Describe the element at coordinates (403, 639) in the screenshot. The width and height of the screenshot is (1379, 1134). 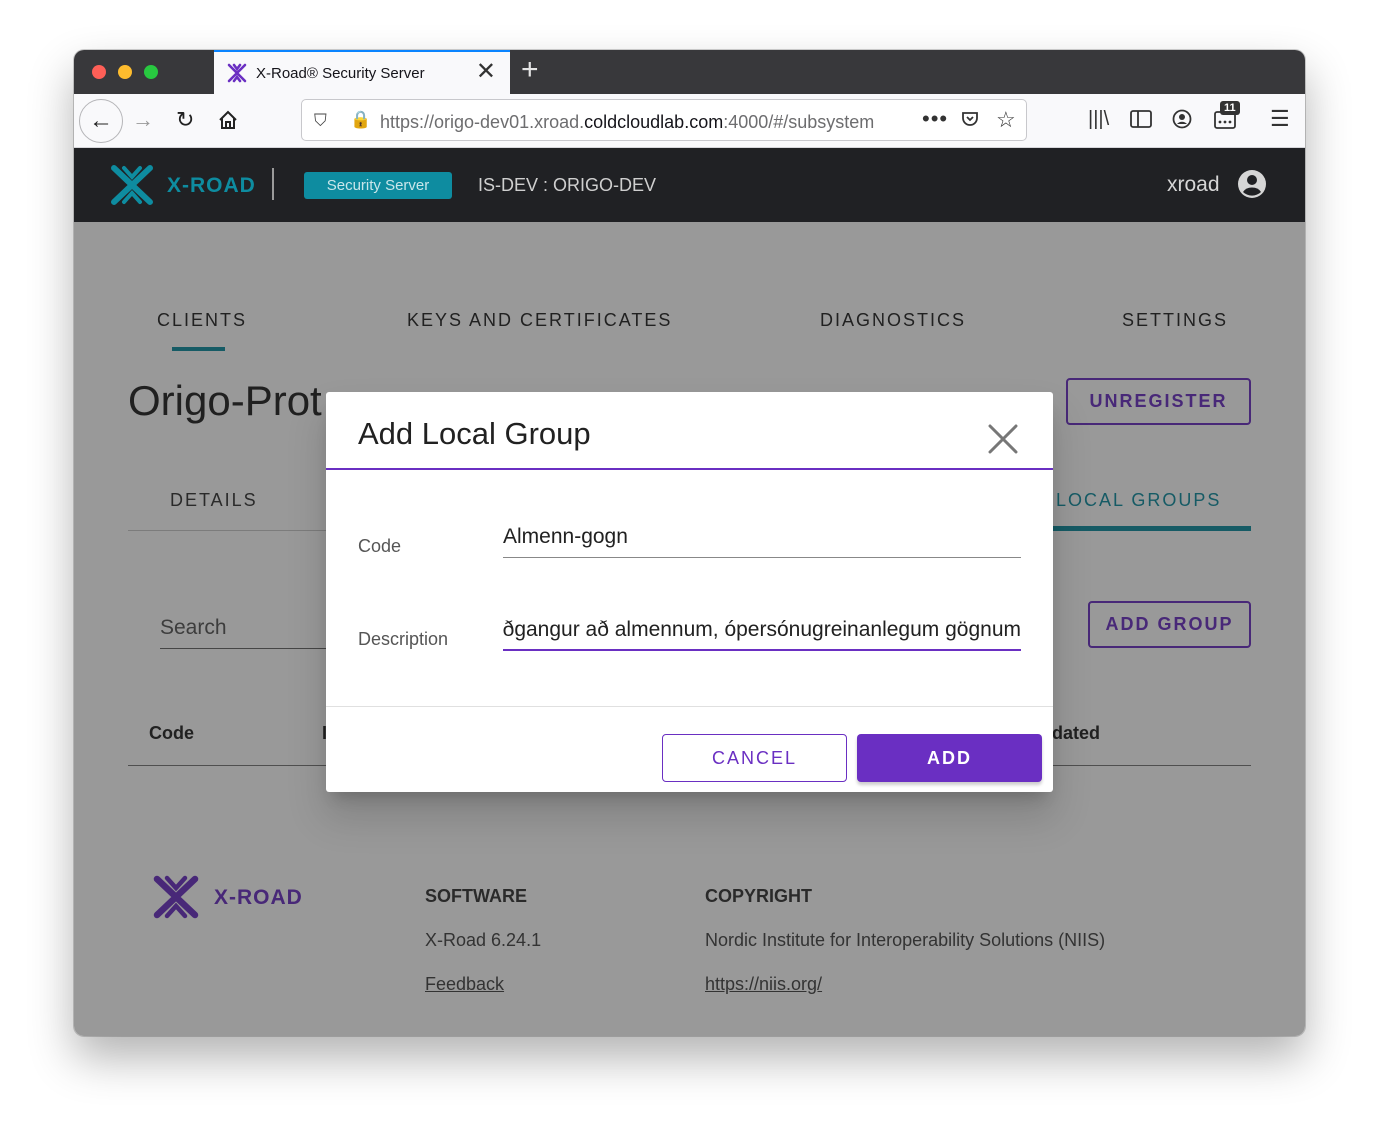
I see `description-label: Description` at that location.